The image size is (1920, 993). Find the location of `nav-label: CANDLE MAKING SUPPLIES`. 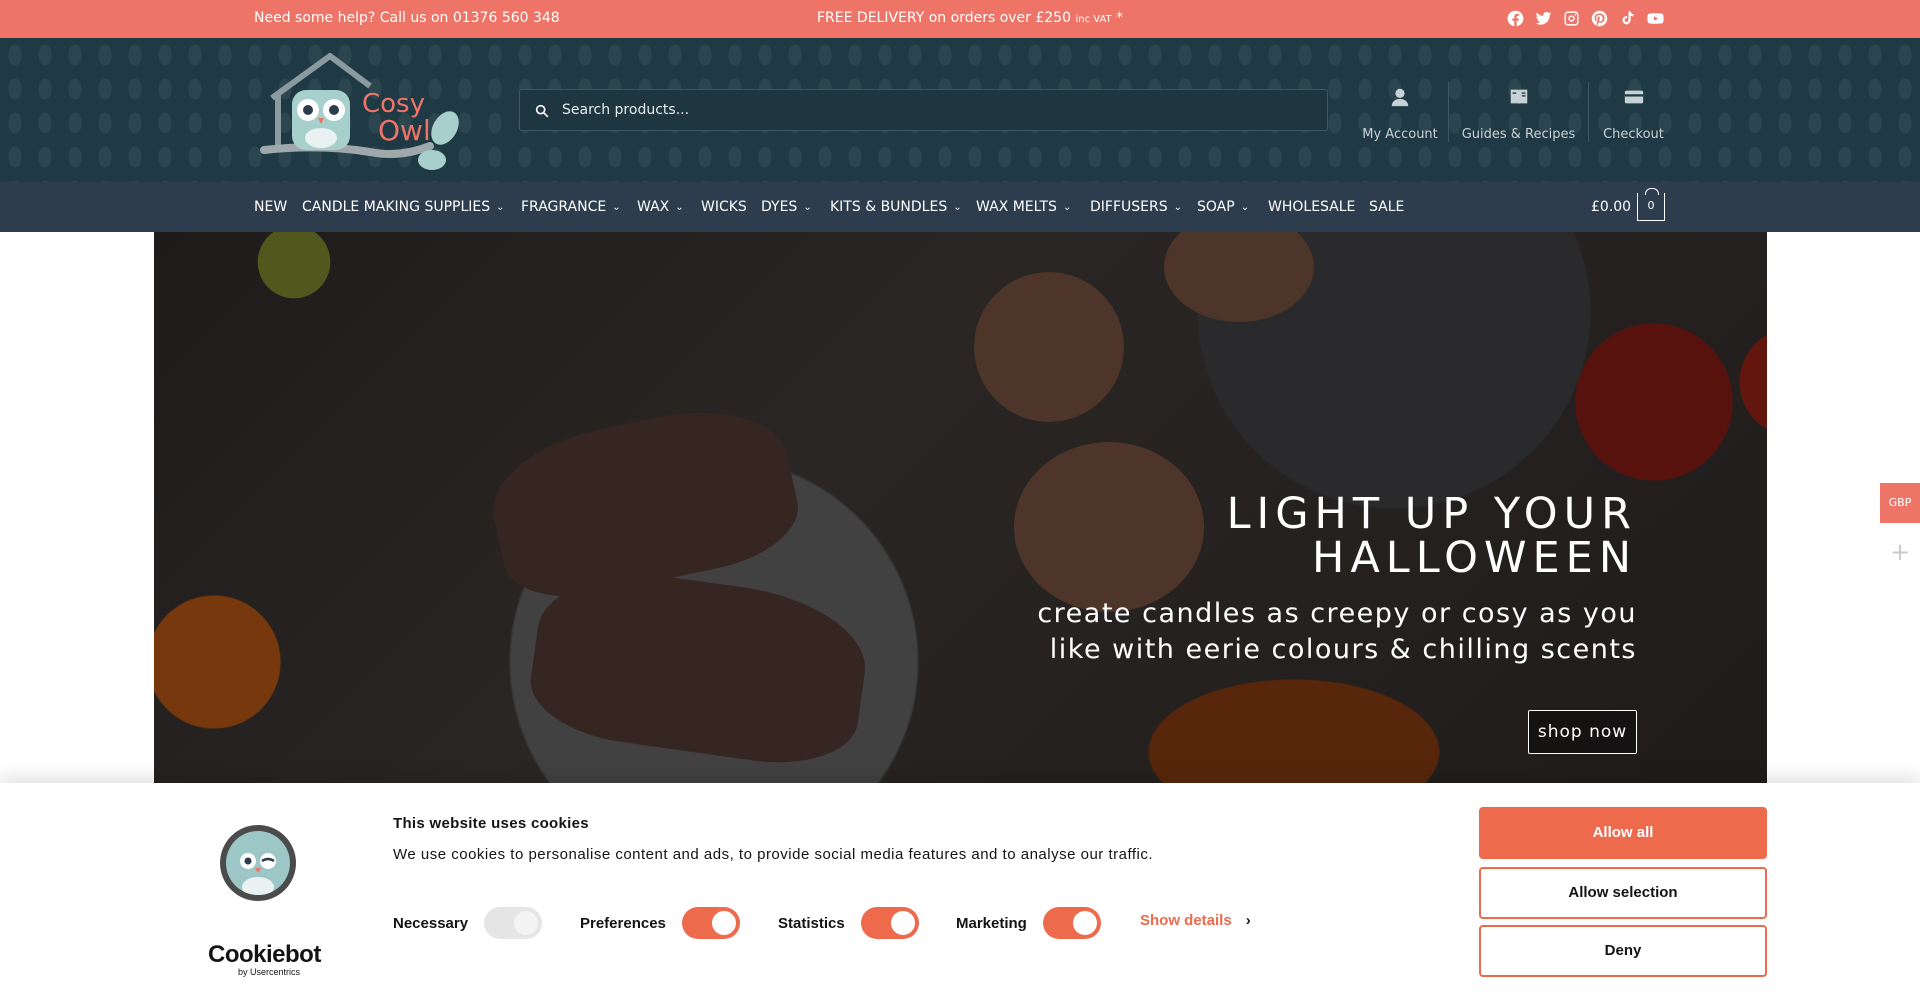

nav-label: CANDLE MAKING SUPPLIES is located at coordinates (396, 207).